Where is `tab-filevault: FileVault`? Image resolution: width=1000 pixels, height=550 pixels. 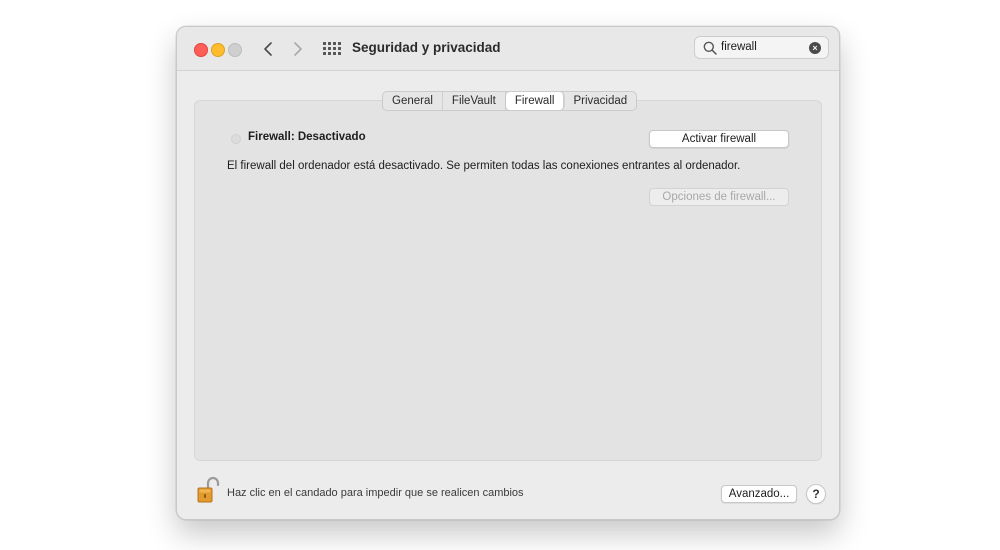
tab-filevault: FileVault is located at coordinates (474, 101).